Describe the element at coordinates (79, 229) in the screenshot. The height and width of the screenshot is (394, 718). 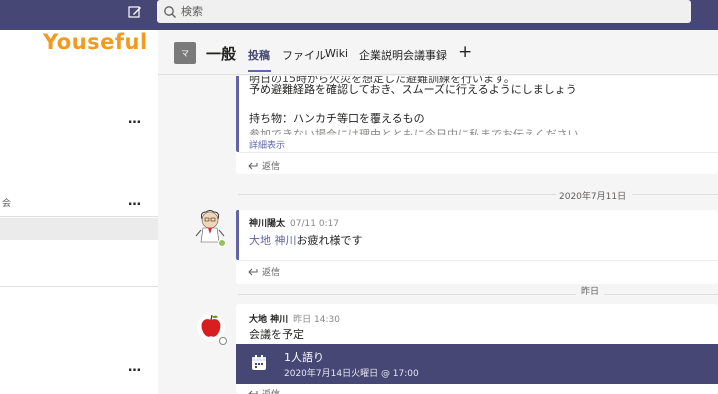
I see `selected-channel-row` at that location.